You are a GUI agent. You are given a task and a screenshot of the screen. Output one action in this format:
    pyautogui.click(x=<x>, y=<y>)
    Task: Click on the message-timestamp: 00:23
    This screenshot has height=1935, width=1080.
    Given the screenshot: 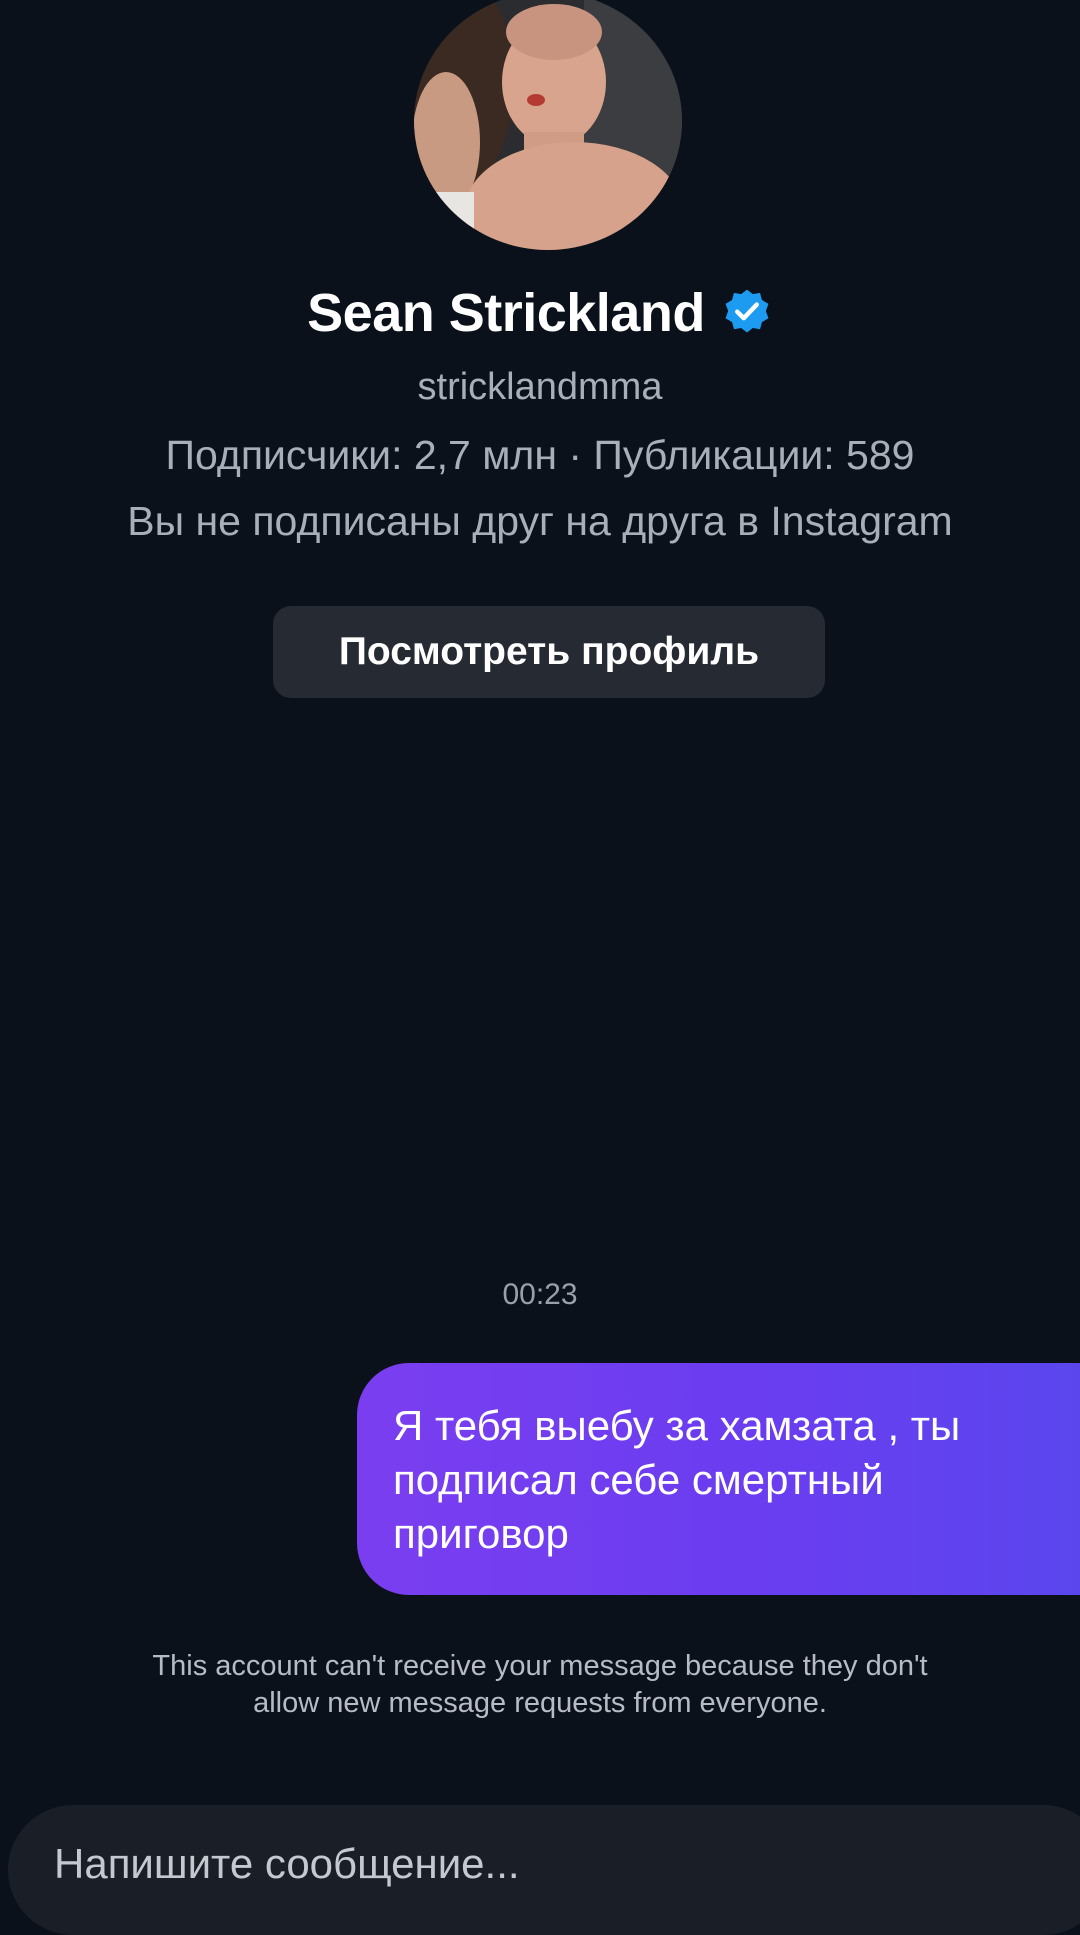 What is the action you would take?
    pyautogui.click(x=540, y=1294)
    